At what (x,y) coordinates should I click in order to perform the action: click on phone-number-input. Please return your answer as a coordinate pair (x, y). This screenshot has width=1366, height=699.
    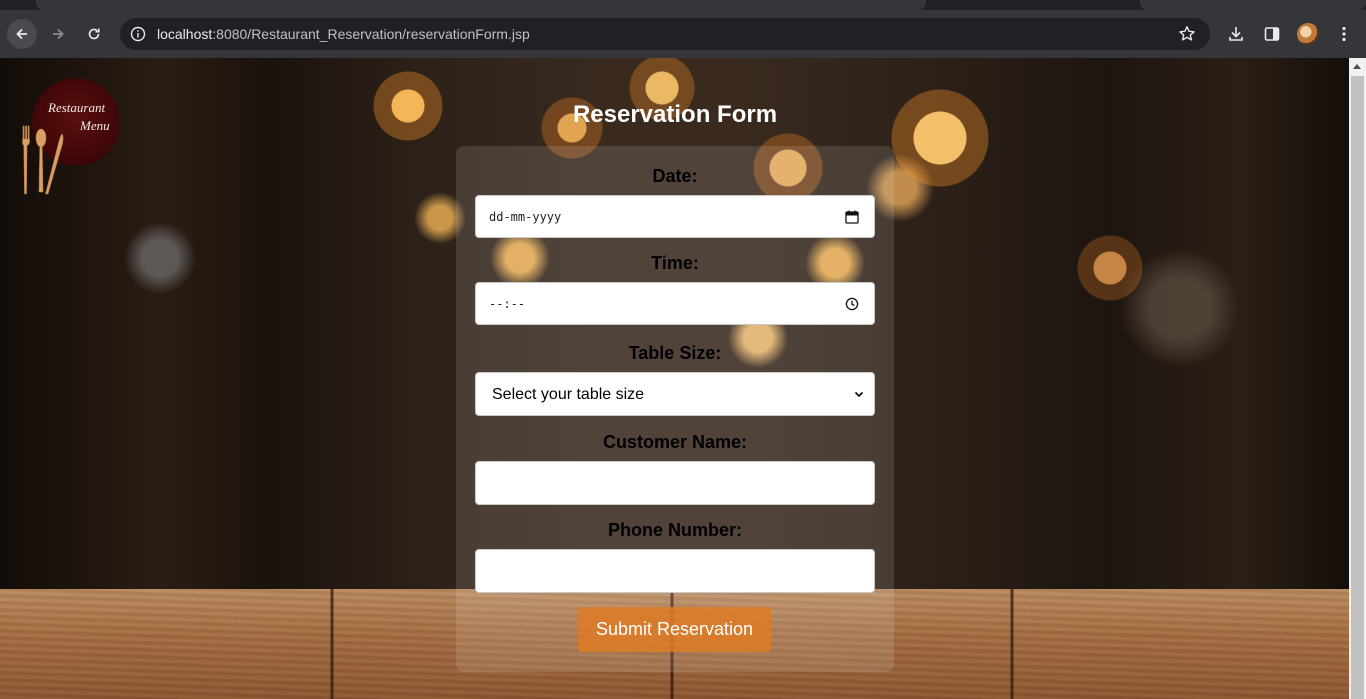
    Looking at the image, I should click on (675, 571).